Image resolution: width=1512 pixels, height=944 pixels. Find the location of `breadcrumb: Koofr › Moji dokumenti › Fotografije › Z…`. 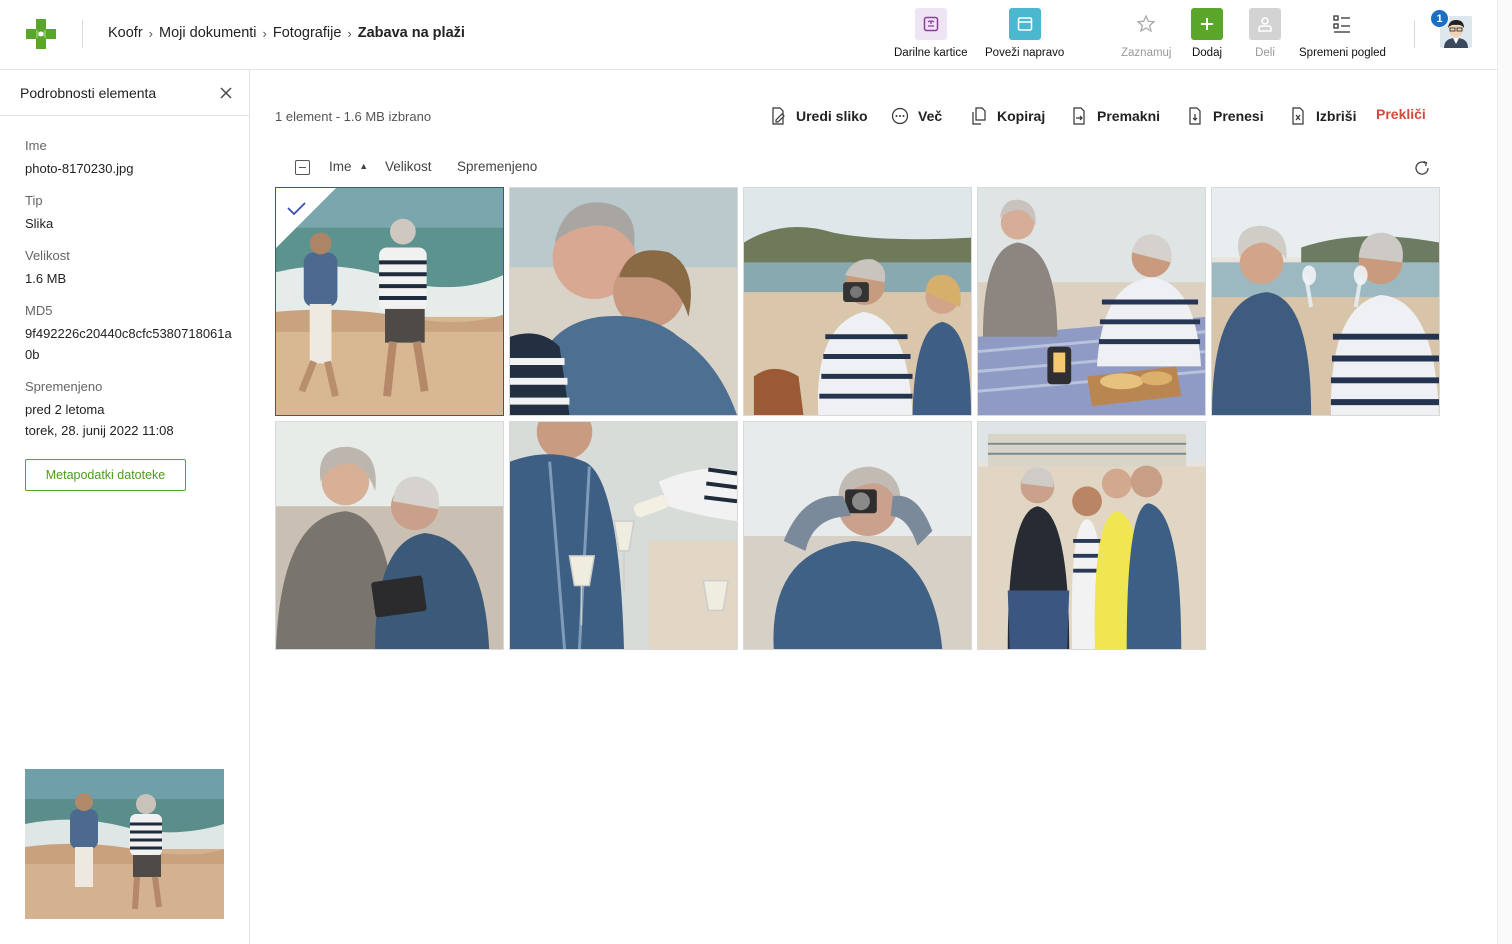

breadcrumb: Koofr › Moji dokumenti › Fotografije › Z… is located at coordinates (286, 33).